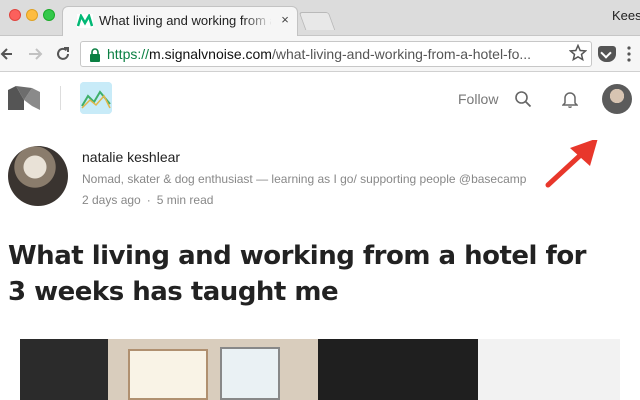  What do you see at coordinates (478, 99) in the screenshot?
I see `follow-button: Follow` at bounding box center [478, 99].